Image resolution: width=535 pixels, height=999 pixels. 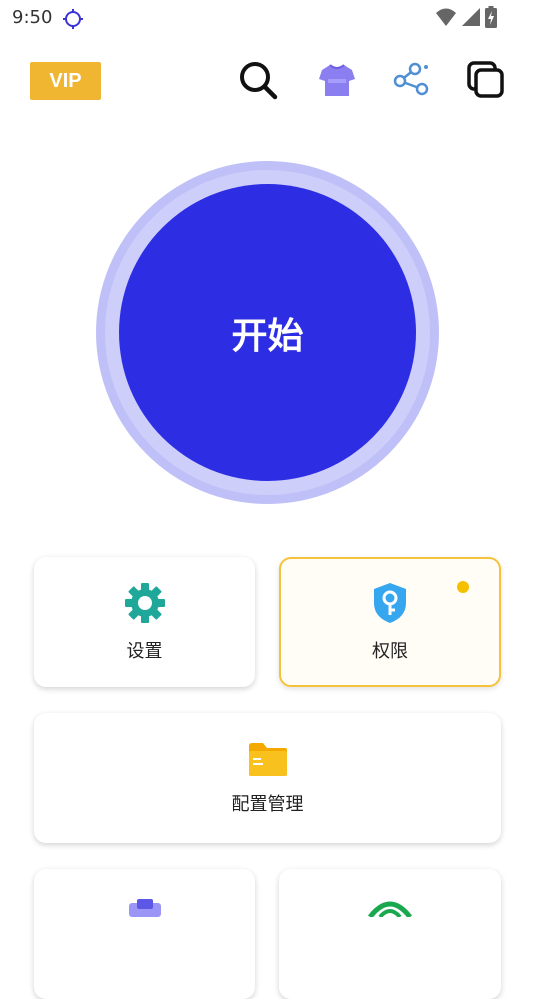 What do you see at coordinates (411, 80) in the screenshot?
I see `share-icon` at bounding box center [411, 80].